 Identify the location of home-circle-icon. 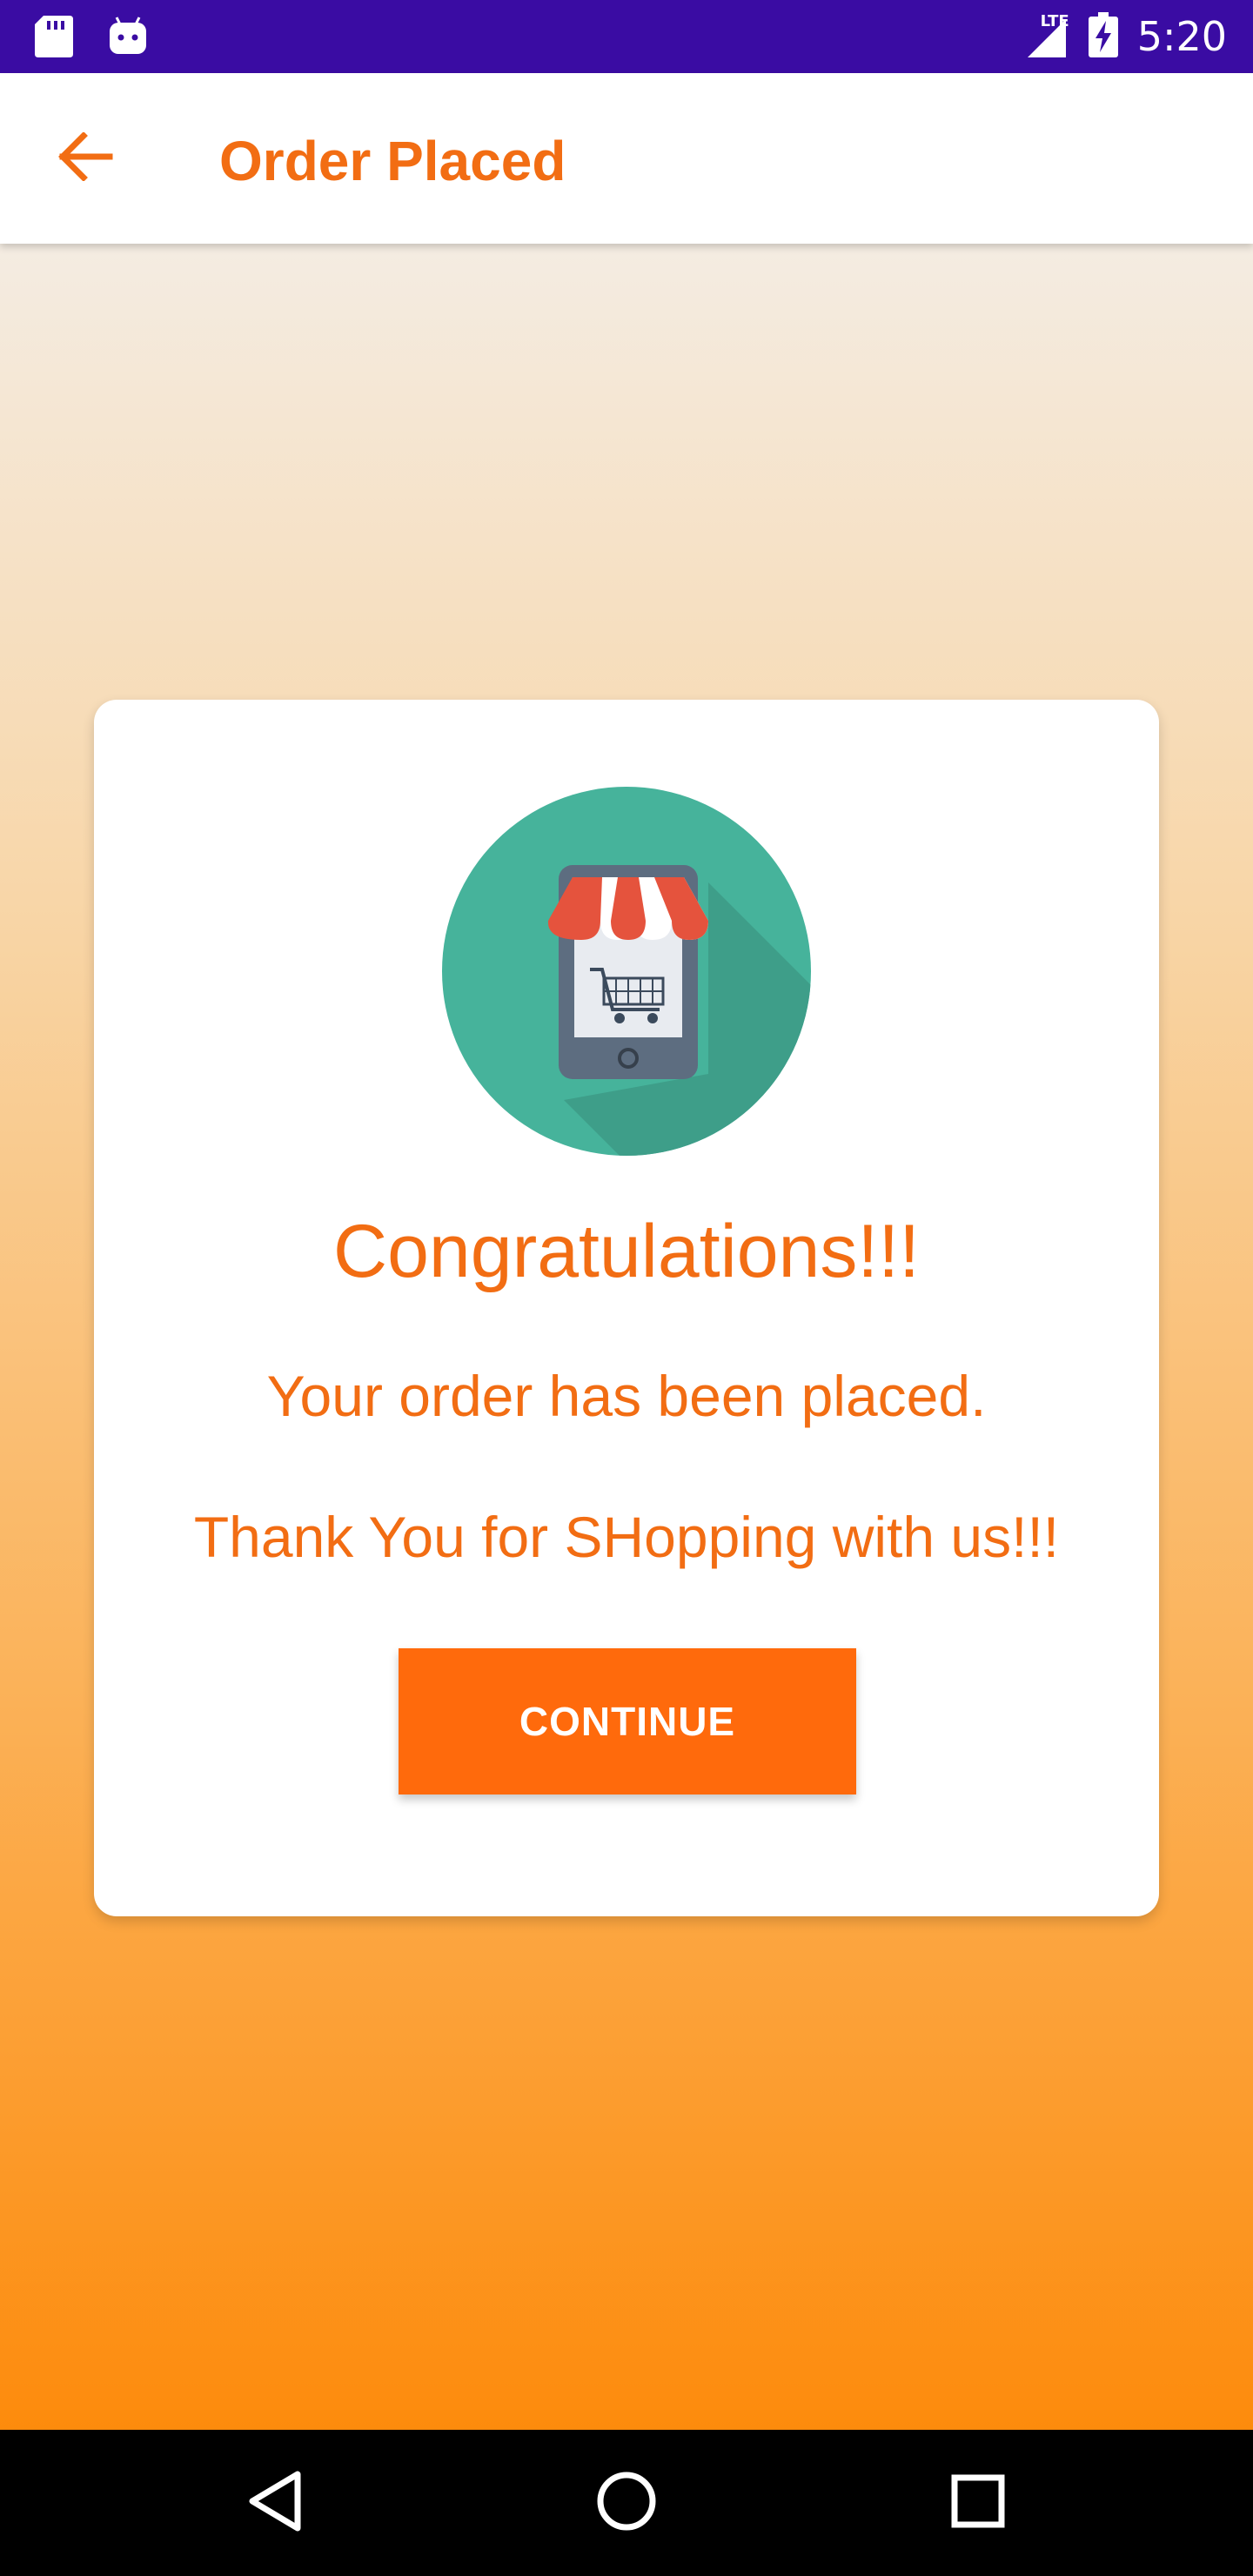
(626, 2504).